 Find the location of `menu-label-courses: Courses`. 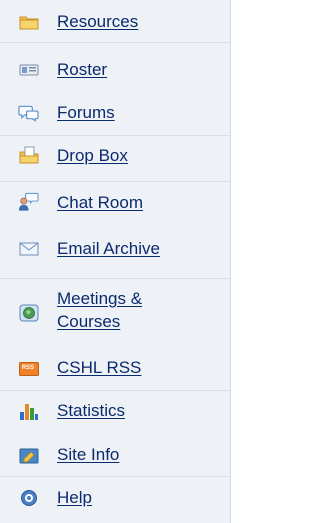

menu-label-courses: Courses is located at coordinates (88, 321).